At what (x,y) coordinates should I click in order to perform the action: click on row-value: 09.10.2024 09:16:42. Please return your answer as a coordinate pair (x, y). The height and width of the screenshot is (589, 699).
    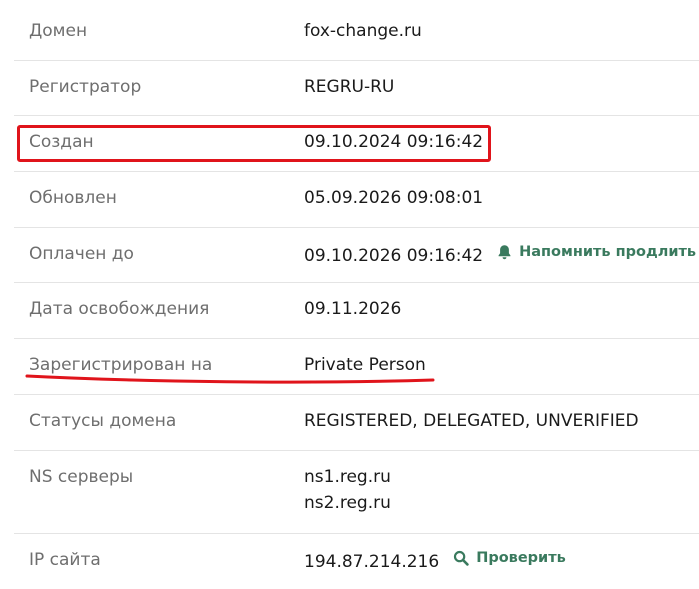
    Looking at the image, I should click on (393, 142).